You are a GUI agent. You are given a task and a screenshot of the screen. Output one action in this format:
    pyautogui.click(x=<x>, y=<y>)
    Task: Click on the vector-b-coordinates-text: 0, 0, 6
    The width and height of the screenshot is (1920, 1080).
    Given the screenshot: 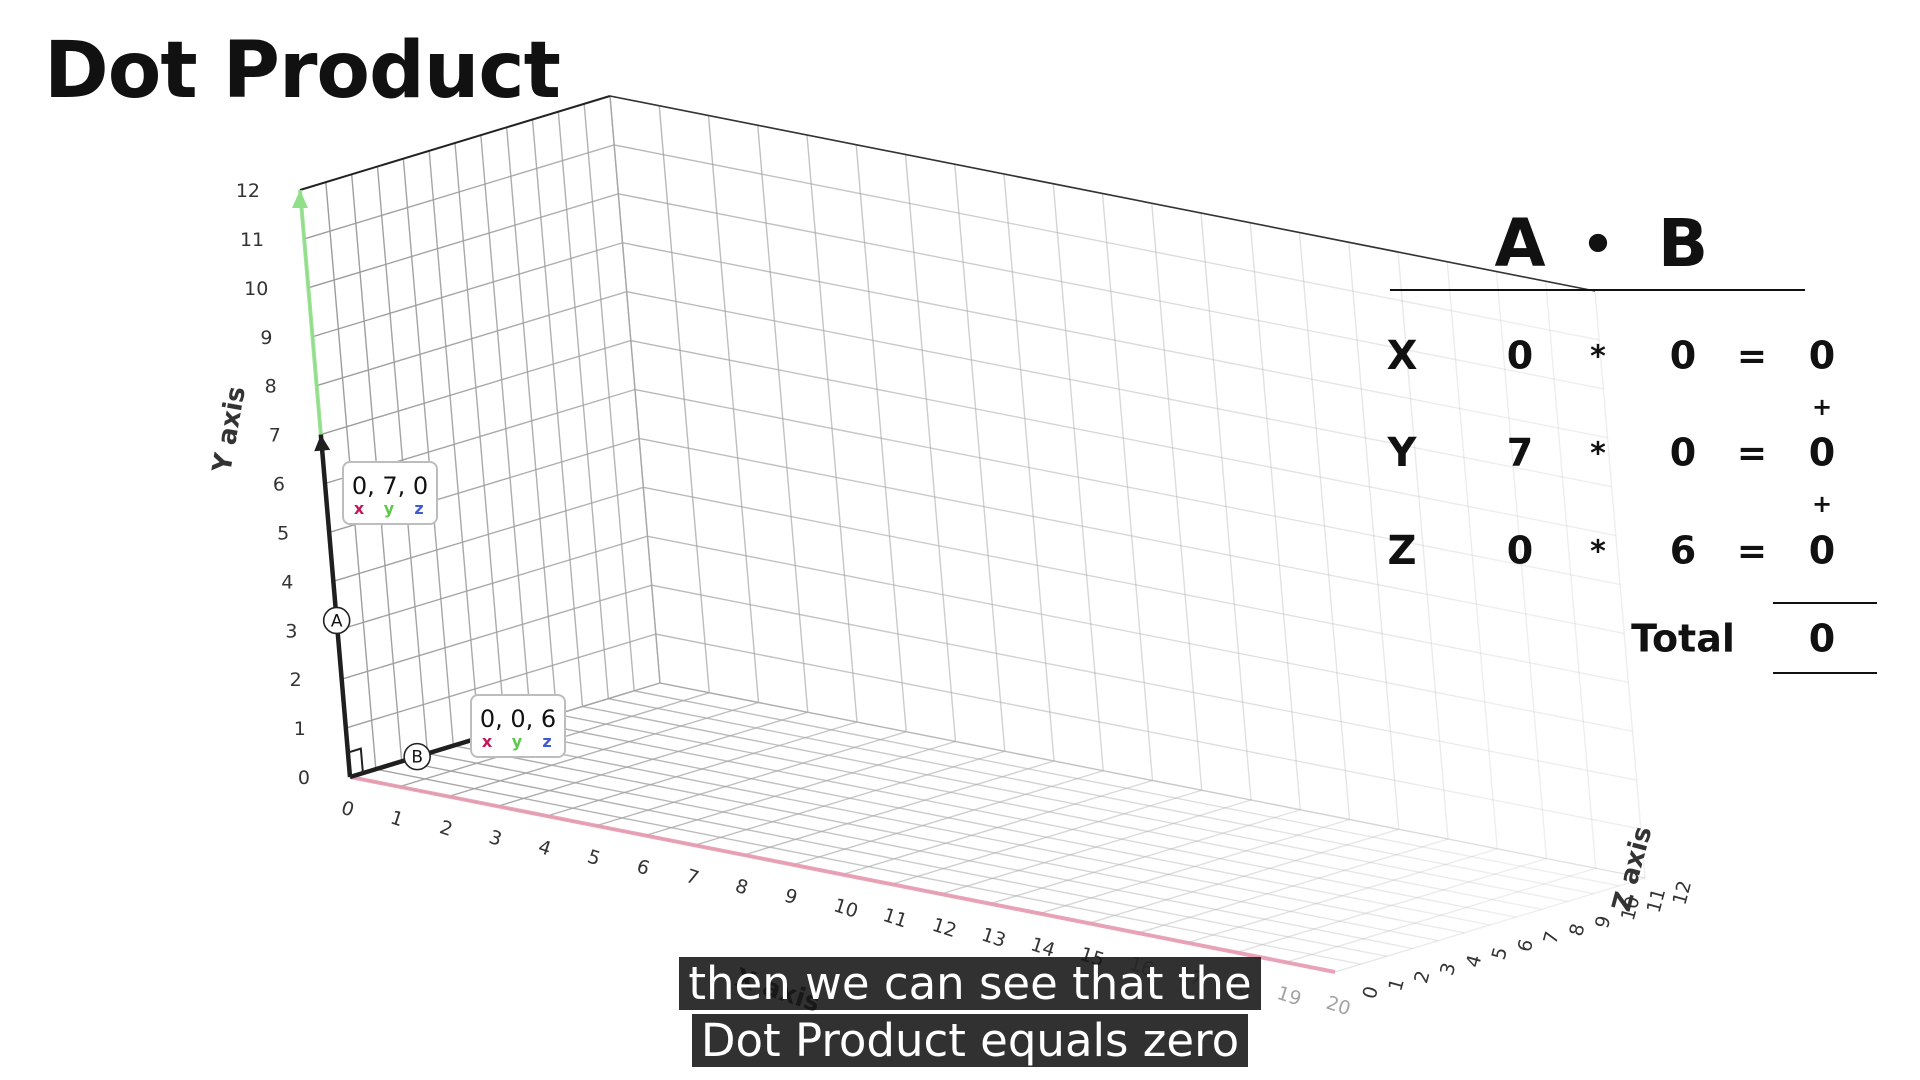 What is the action you would take?
    pyautogui.click(x=518, y=719)
    